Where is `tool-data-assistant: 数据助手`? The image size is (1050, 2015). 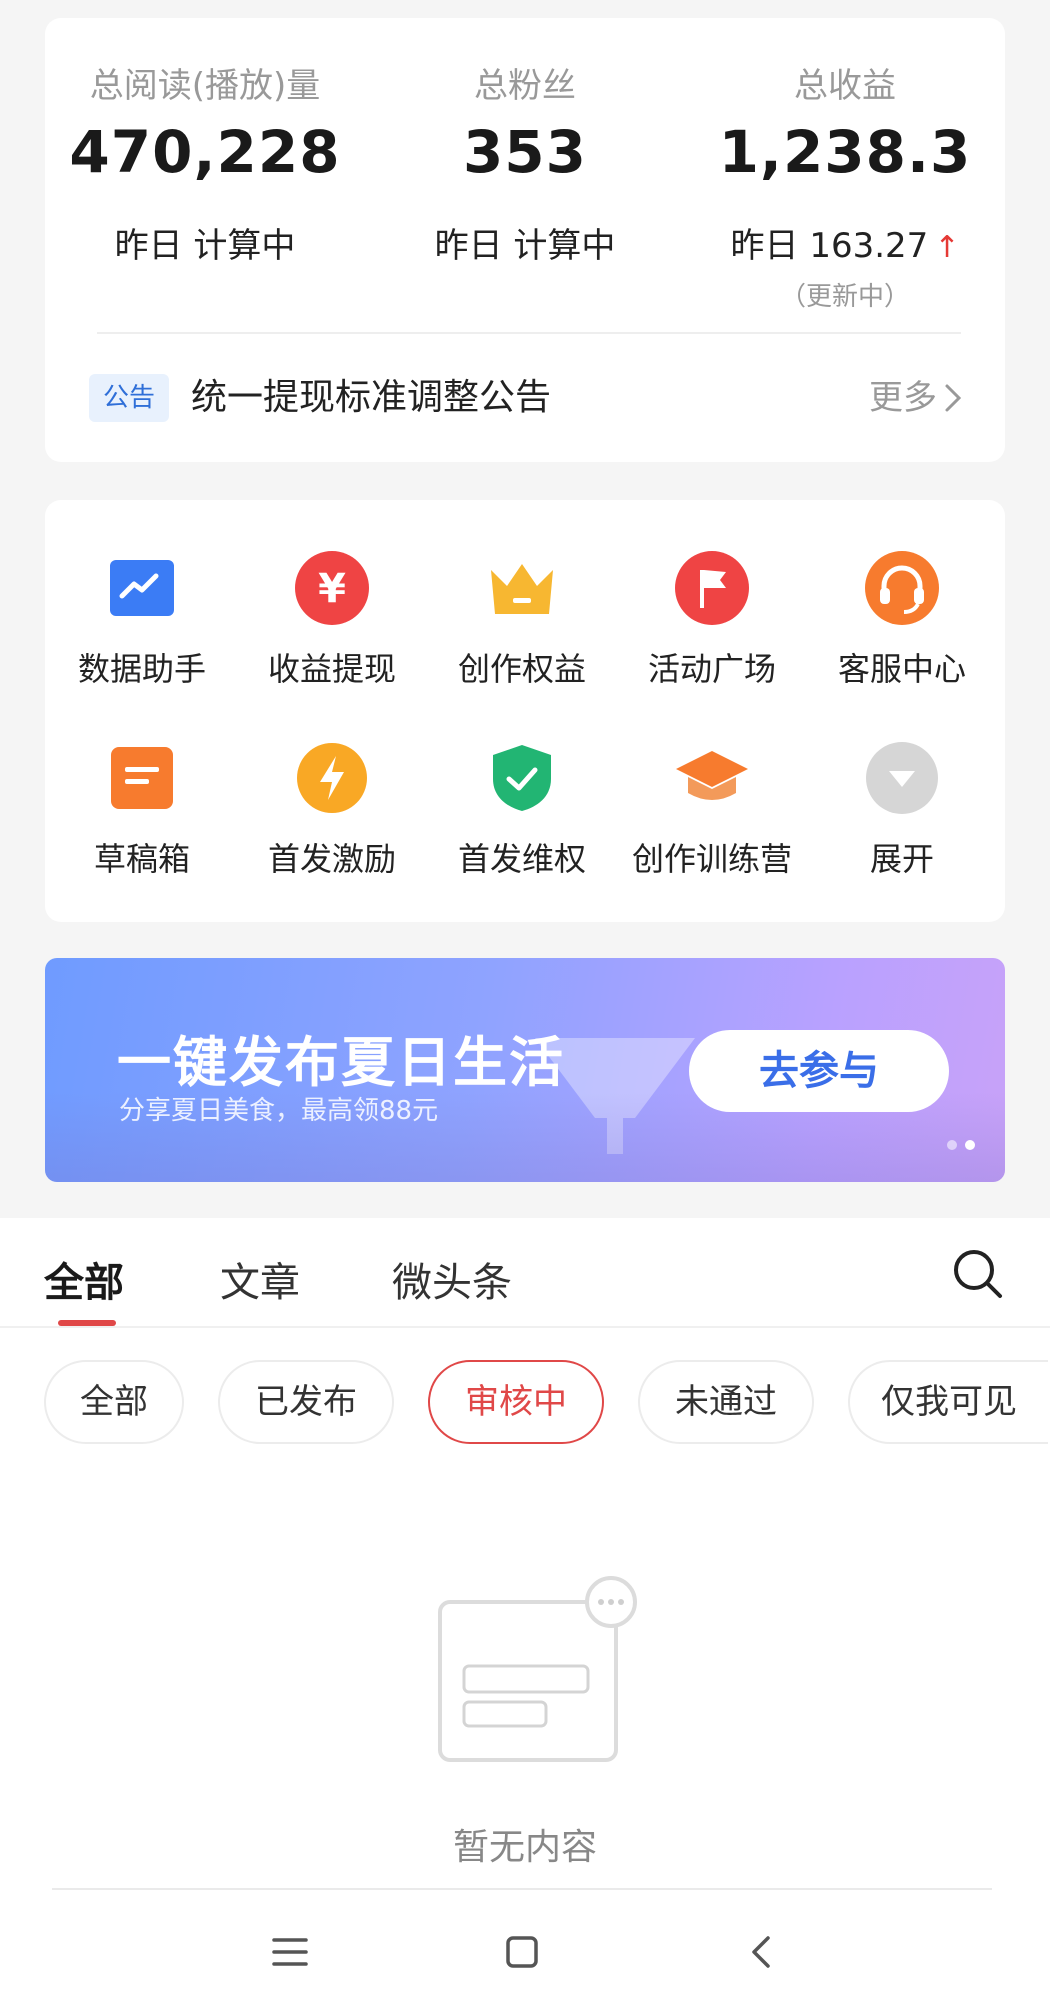 tool-data-assistant: 数据助手 is located at coordinates (142, 620).